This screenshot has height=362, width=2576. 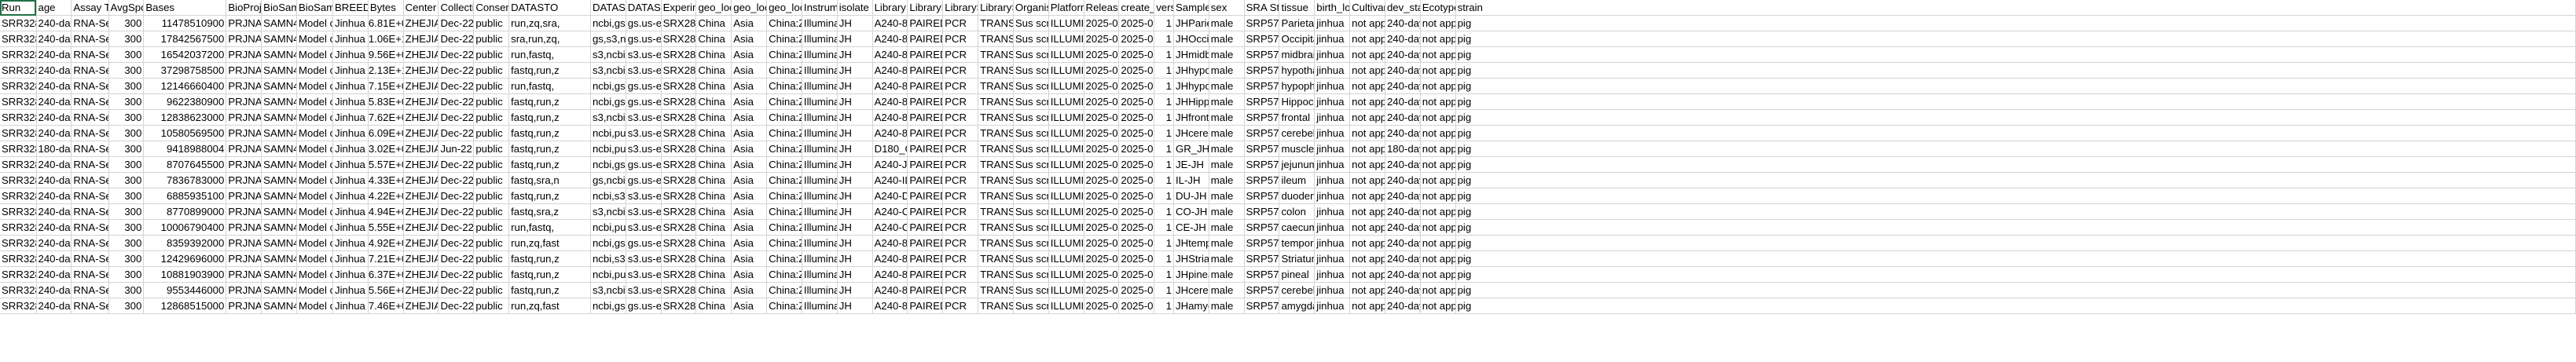 What do you see at coordinates (456, 227) in the screenshot?
I see `cell: Dec-22` at bounding box center [456, 227].